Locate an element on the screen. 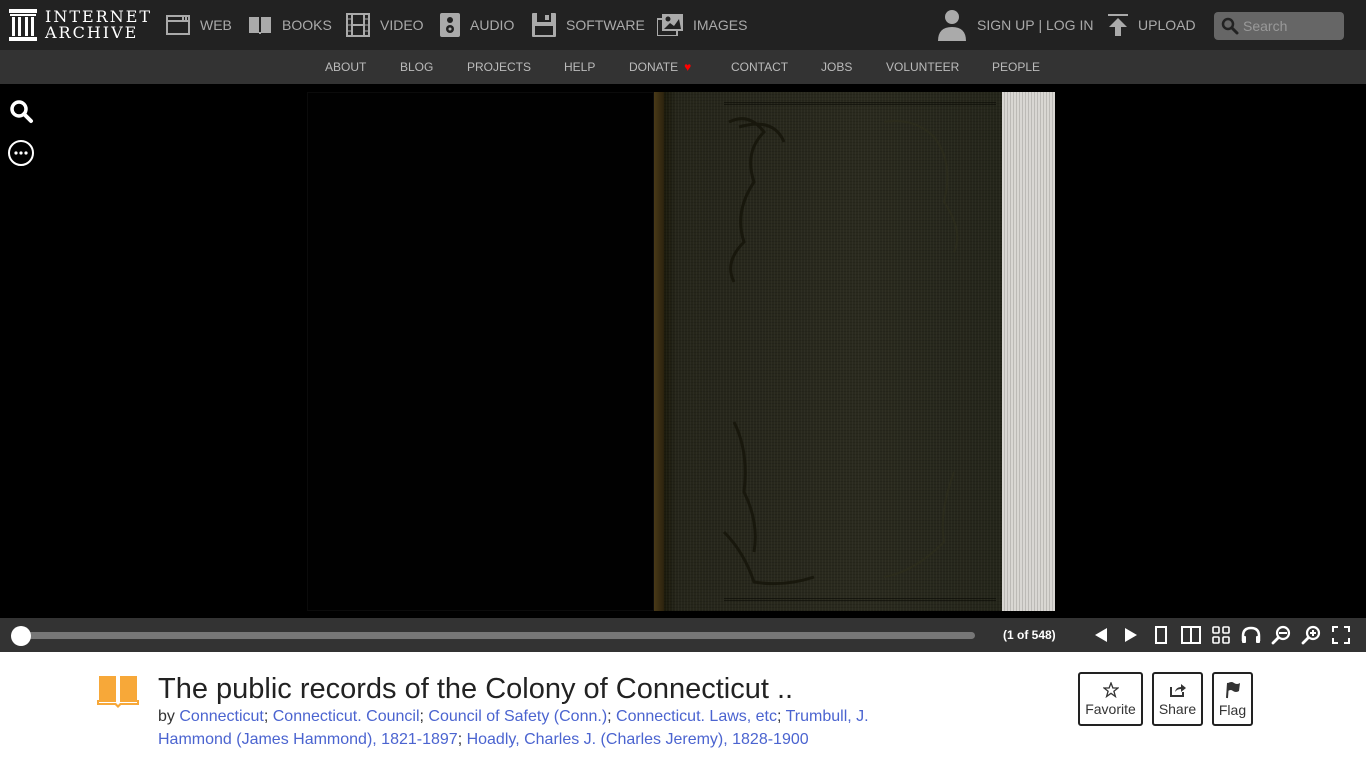 This screenshot has width=1366, height=768. fullscreen-icon is located at coordinates (1341, 635).